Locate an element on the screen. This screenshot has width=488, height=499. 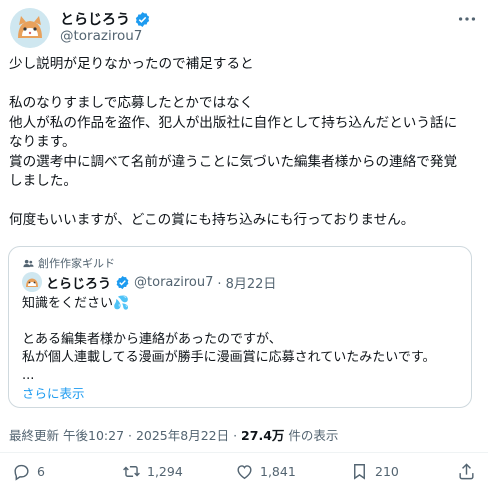
bookmark-count: 210 is located at coordinates (387, 471).